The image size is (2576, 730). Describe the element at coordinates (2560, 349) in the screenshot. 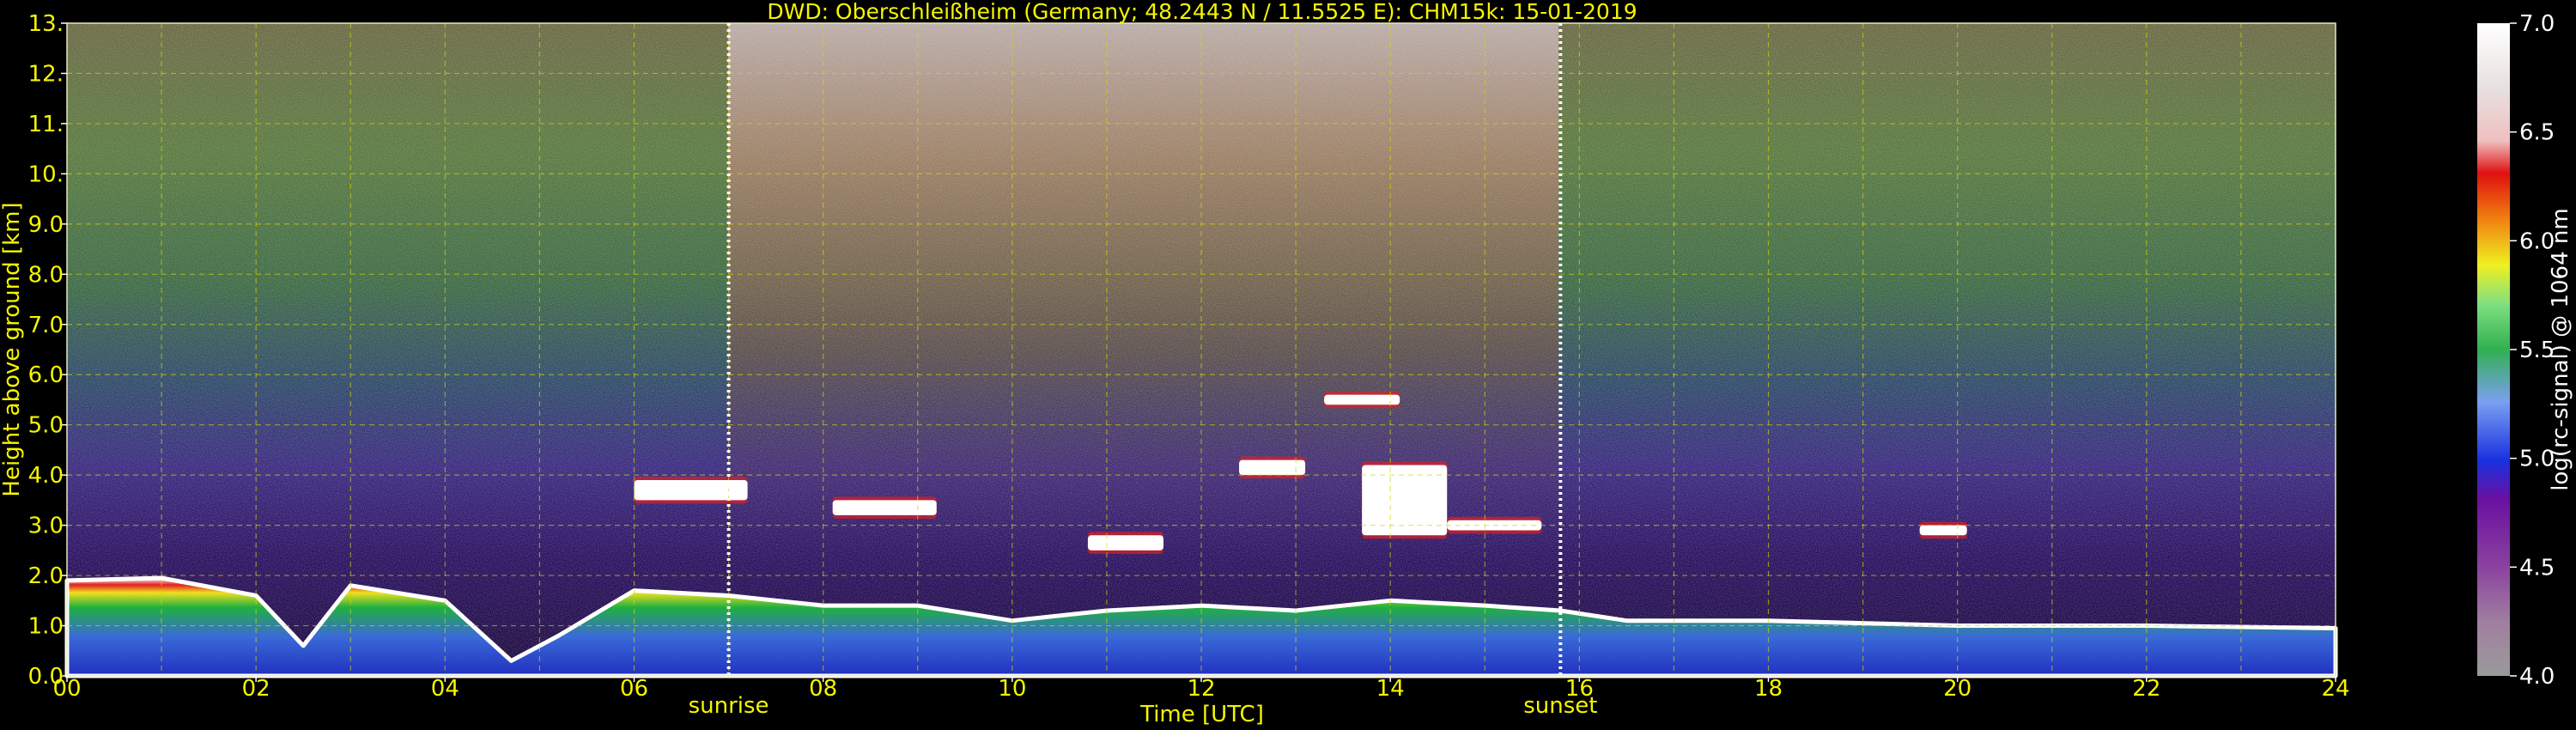

I see `colorbar-label: log(rc-signal) @ 1064 nm` at that location.